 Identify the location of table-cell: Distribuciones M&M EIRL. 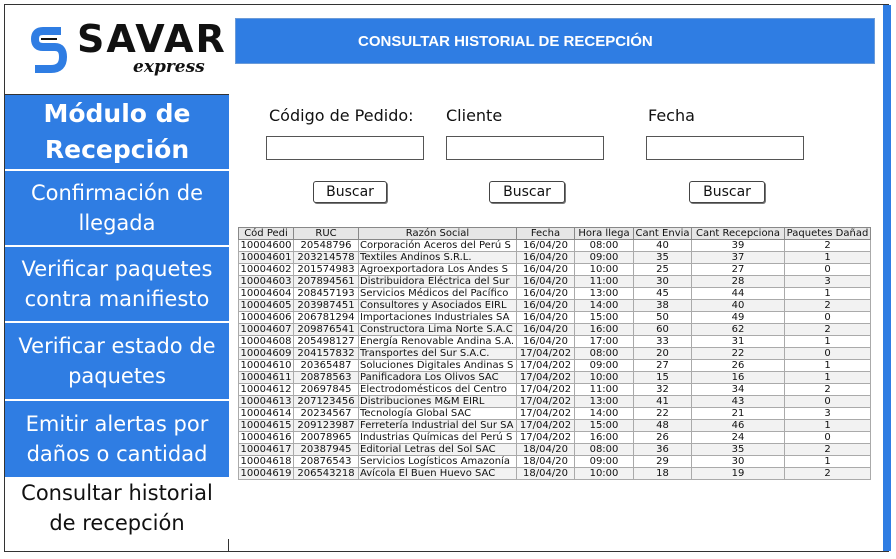
(437, 401).